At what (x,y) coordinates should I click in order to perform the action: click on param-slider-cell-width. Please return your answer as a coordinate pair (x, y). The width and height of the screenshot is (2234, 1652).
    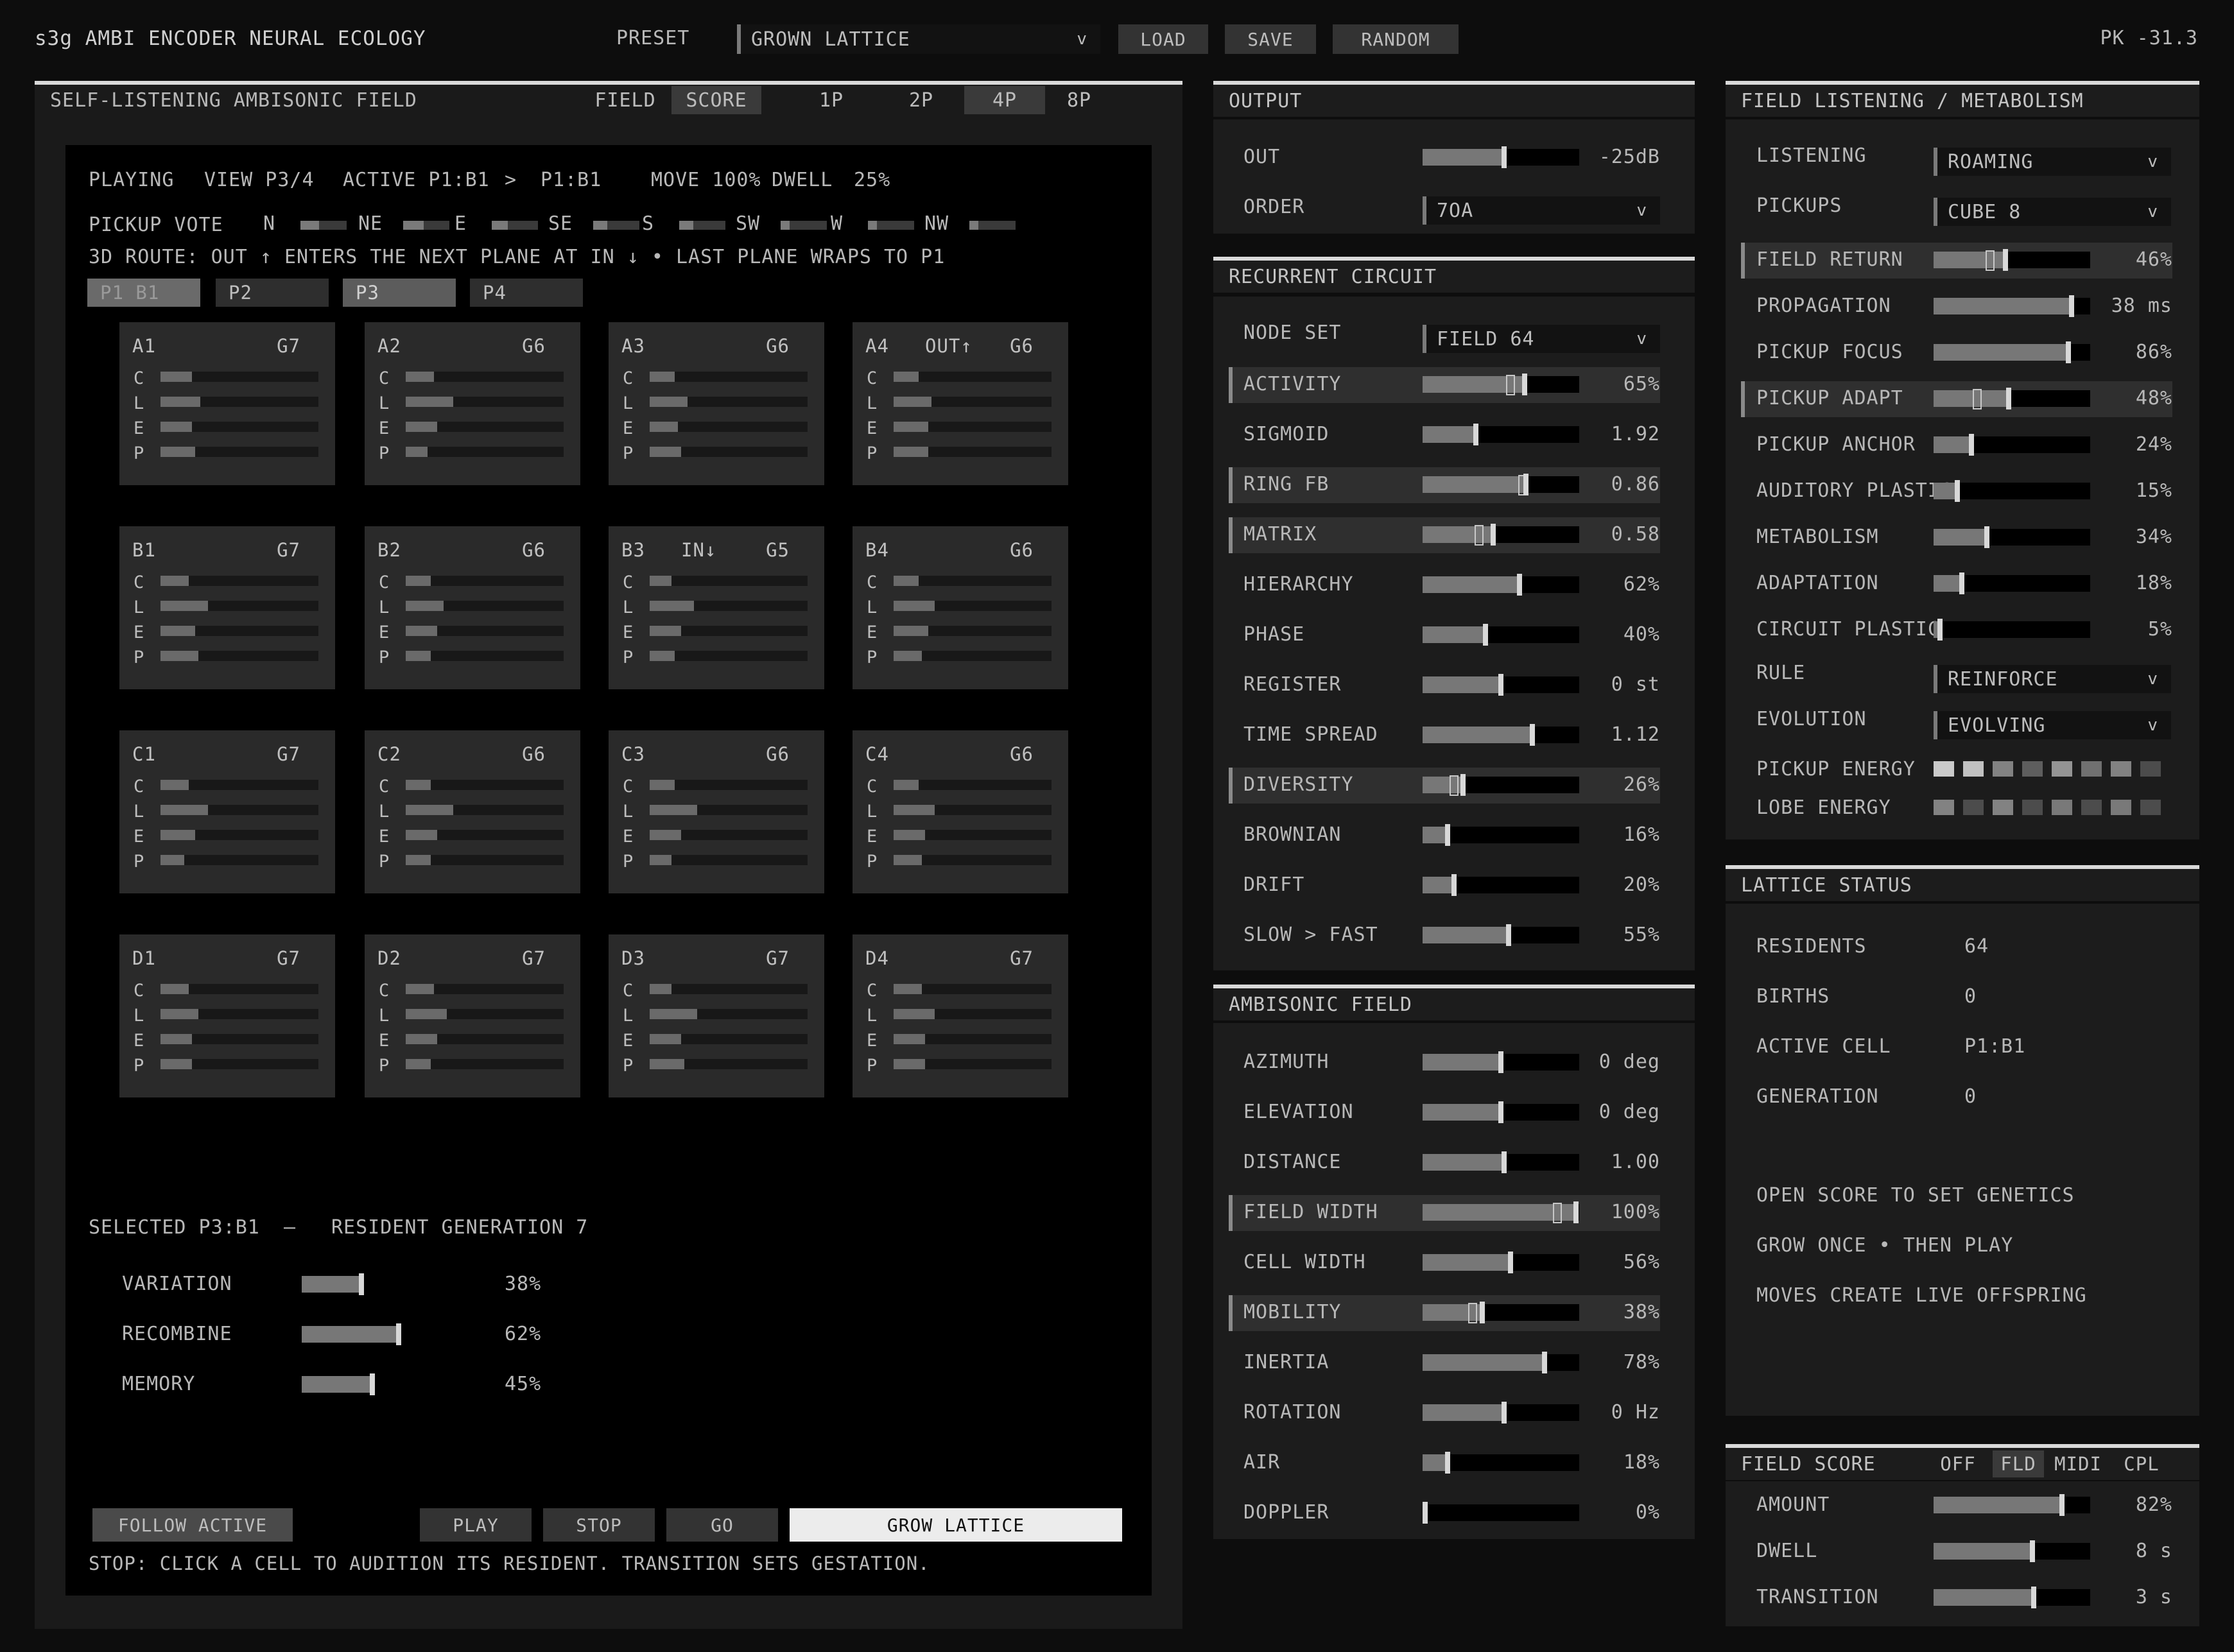
    Looking at the image, I should click on (1501, 1262).